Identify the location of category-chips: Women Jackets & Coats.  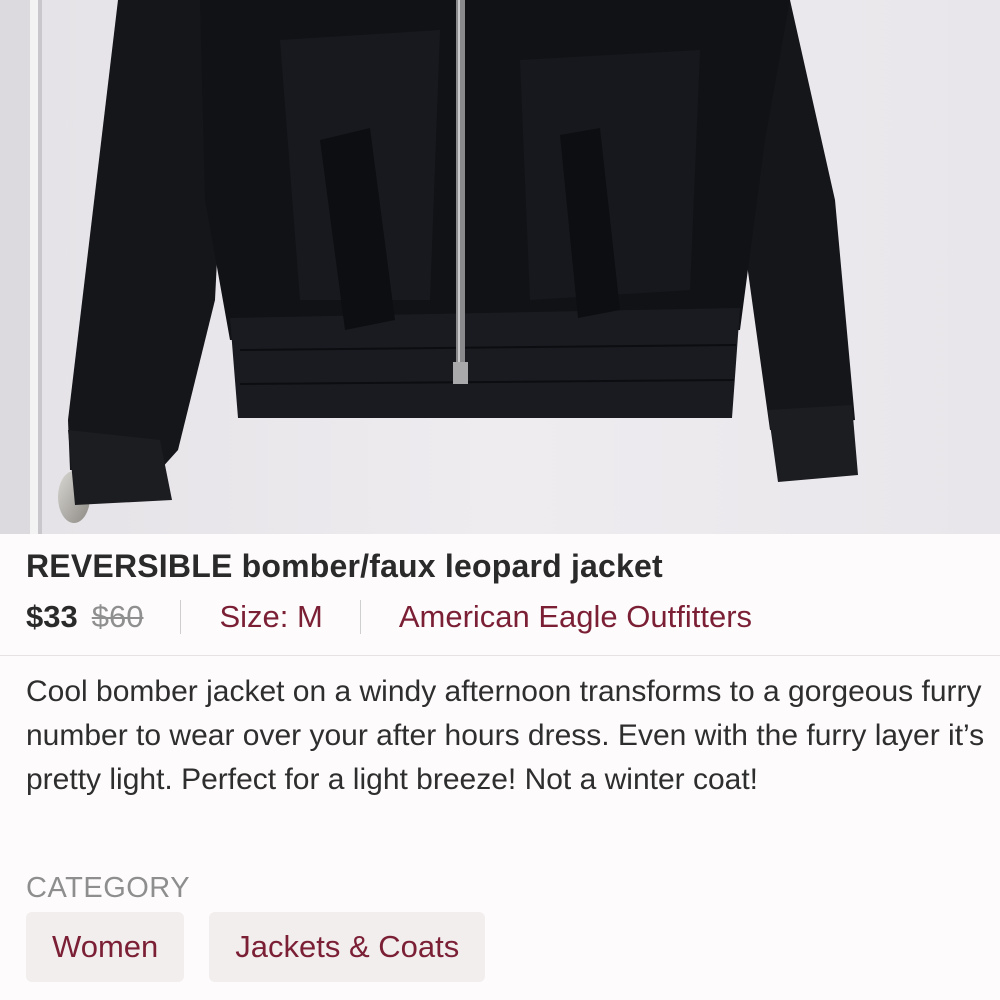
(256, 947).